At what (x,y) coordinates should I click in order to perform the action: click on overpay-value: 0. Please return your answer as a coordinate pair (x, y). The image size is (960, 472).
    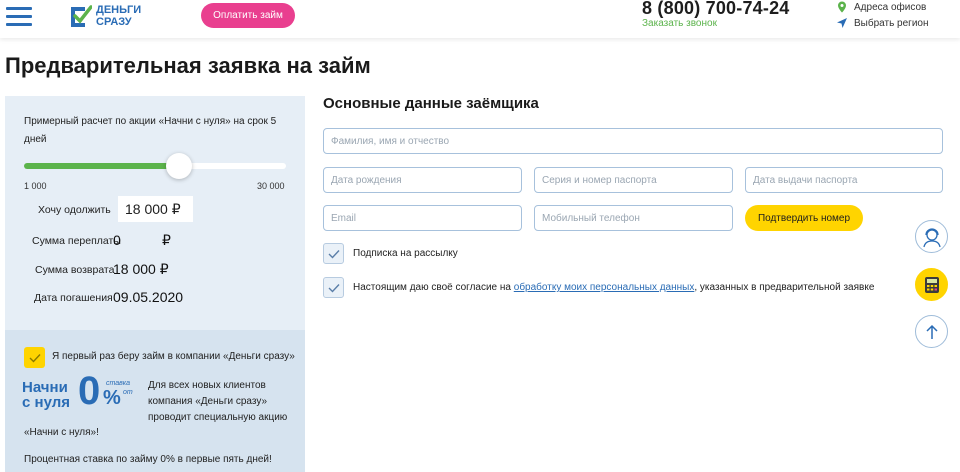
    Looking at the image, I should click on (117, 240).